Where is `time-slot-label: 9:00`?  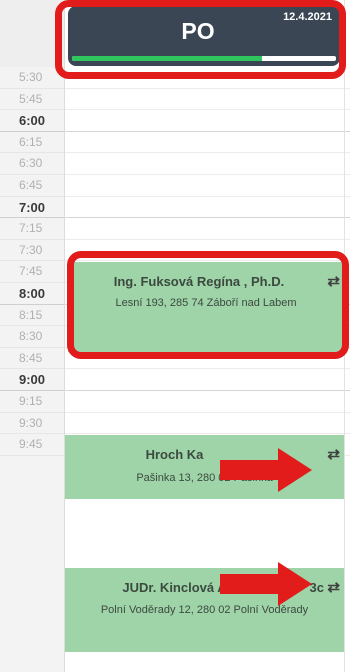 time-slot-label: 9:00 is located at coordinates (32, 380).